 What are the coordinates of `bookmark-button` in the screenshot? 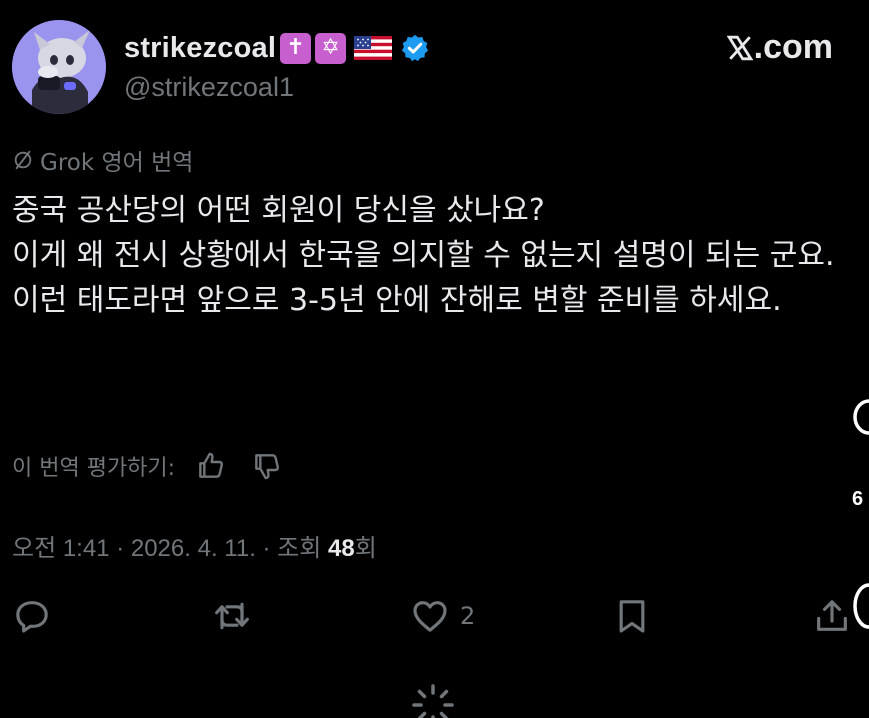 It's located at (632, 616).